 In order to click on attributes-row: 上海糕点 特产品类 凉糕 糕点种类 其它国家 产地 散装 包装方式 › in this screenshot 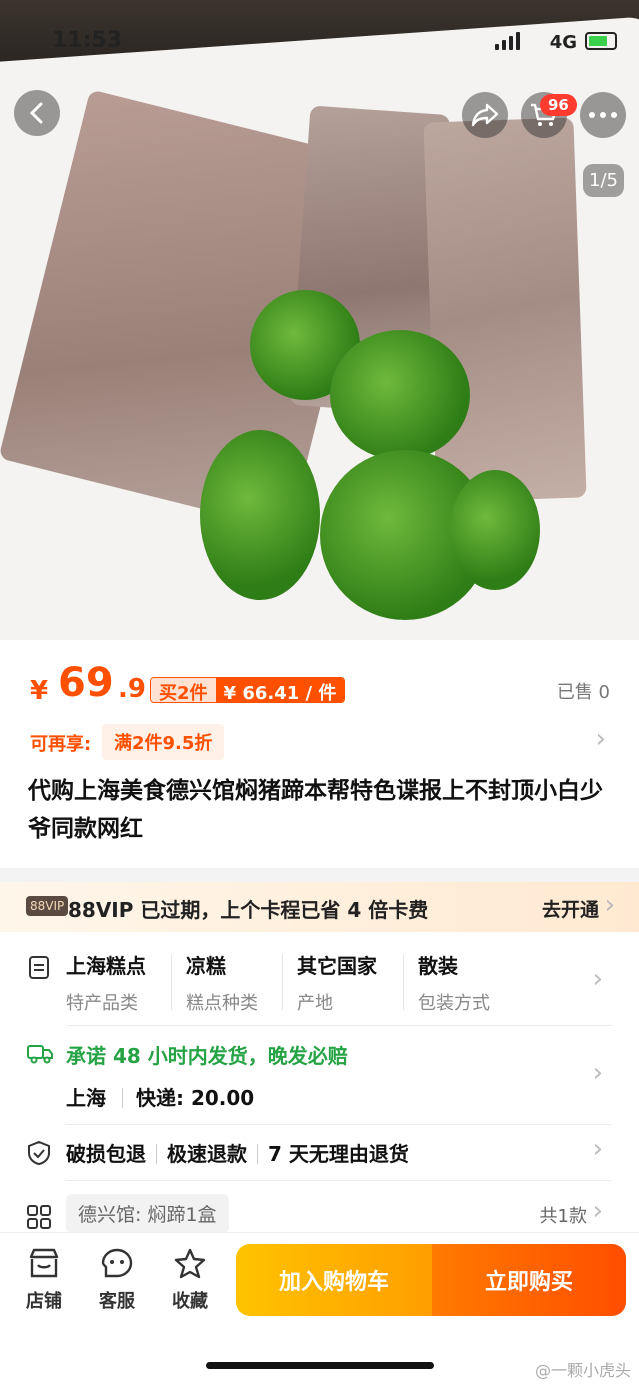, I will do `click(319, 986)`.